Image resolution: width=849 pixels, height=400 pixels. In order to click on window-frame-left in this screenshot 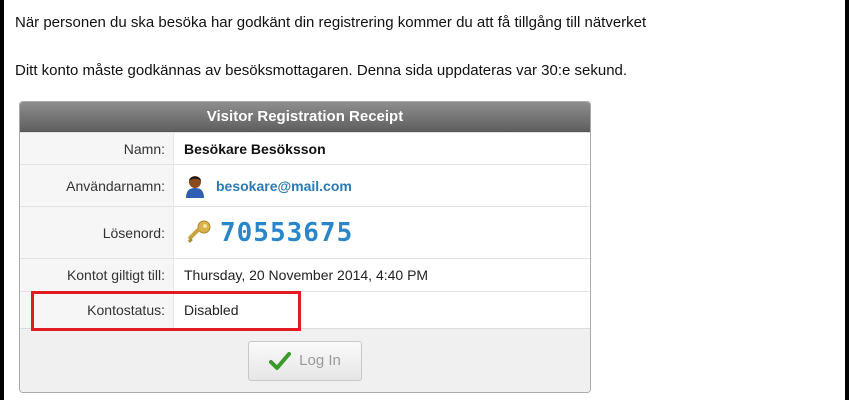, I will do `click(2, 200)`.